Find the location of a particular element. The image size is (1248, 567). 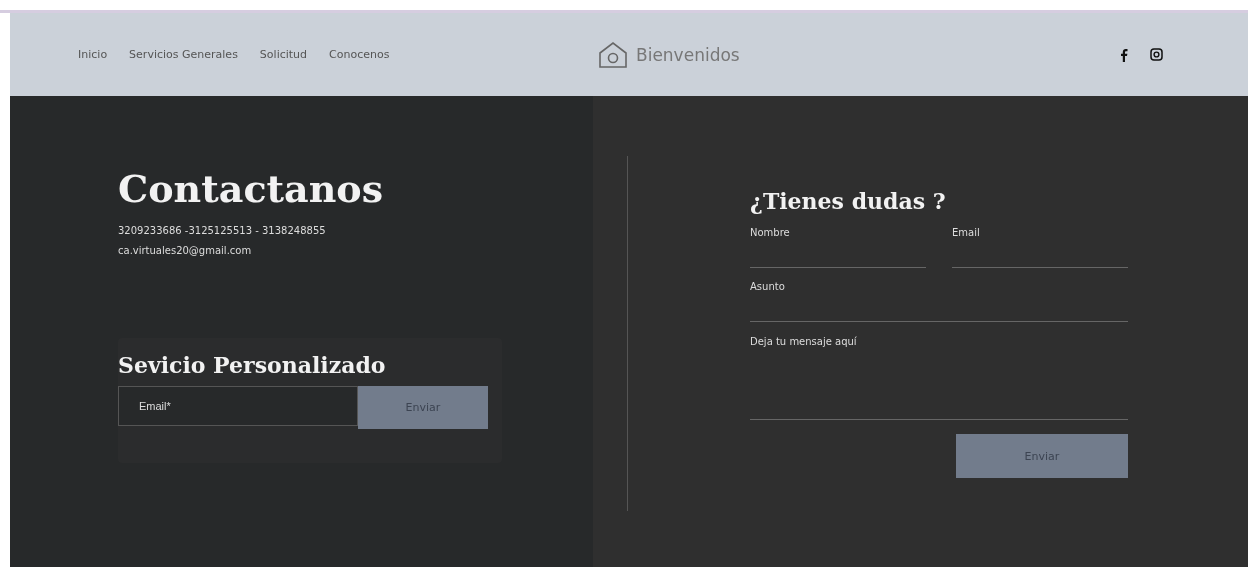

input-field: Asunto is located at coordinates (939, 299).